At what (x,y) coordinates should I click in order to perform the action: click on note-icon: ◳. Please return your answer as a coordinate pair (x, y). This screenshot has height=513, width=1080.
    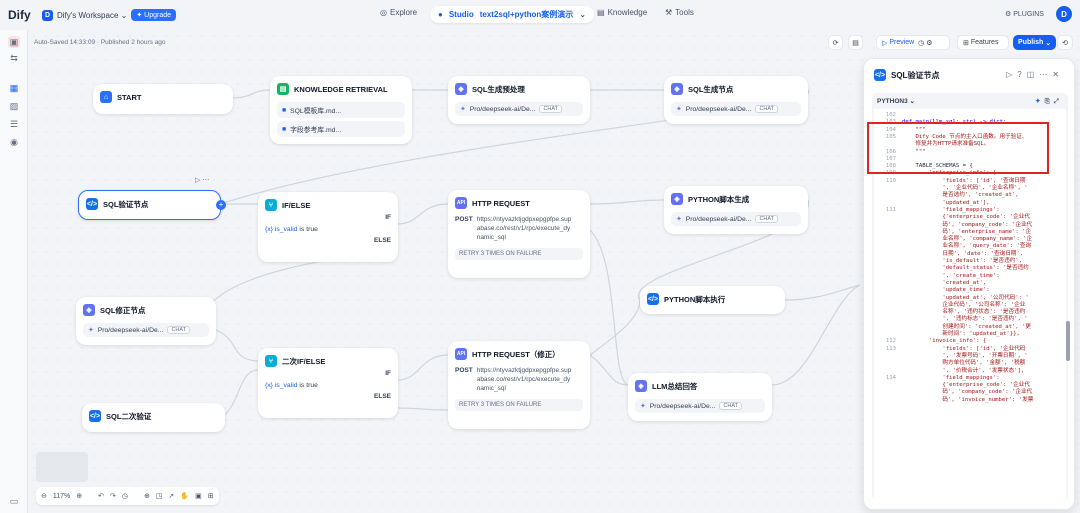
    Looking at the image, I should click on (159, 496).